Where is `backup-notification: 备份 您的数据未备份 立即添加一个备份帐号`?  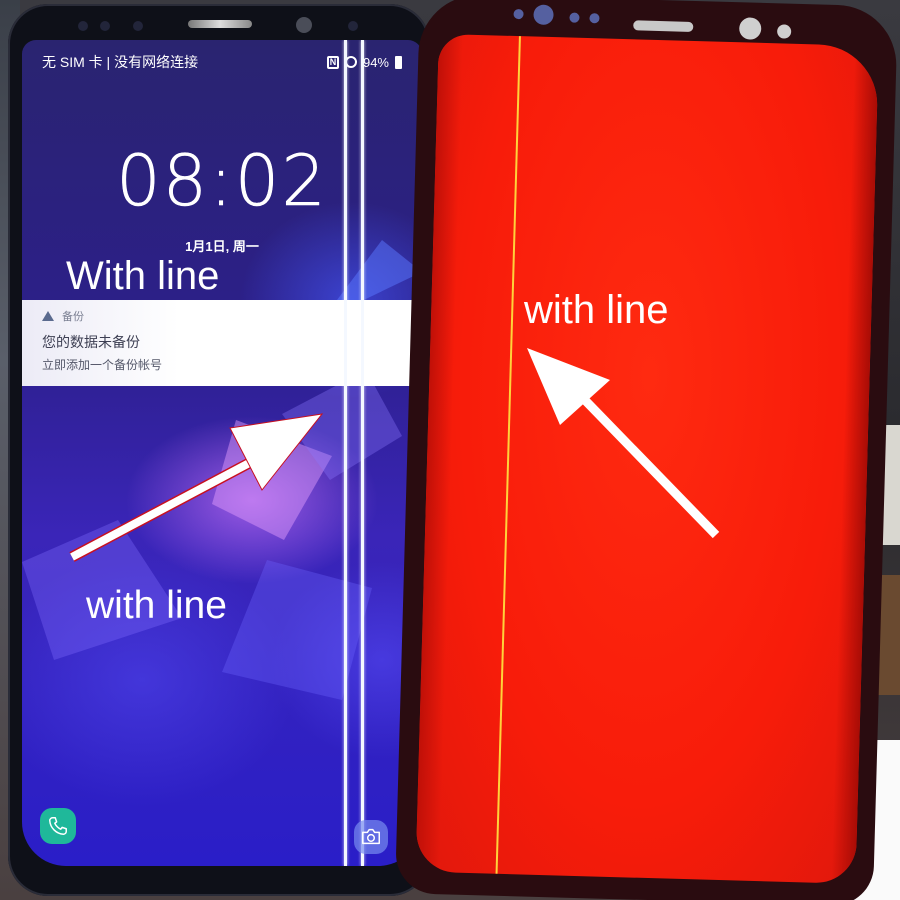 backup-notification: 备份 您的数据未备份 立即添加一个备份帐号 is located at coordinates (218, 343).